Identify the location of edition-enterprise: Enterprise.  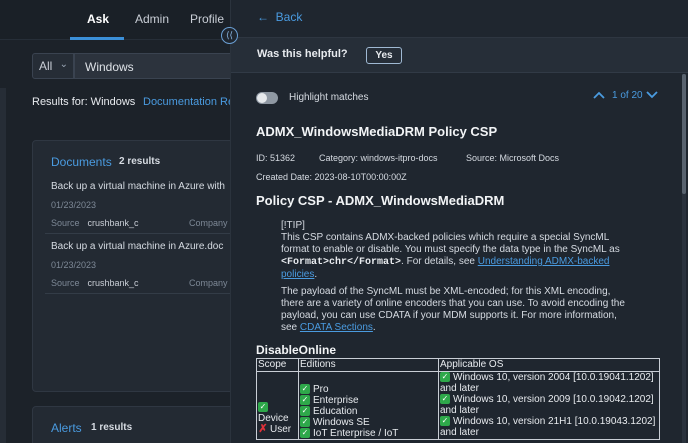
(336, 400).